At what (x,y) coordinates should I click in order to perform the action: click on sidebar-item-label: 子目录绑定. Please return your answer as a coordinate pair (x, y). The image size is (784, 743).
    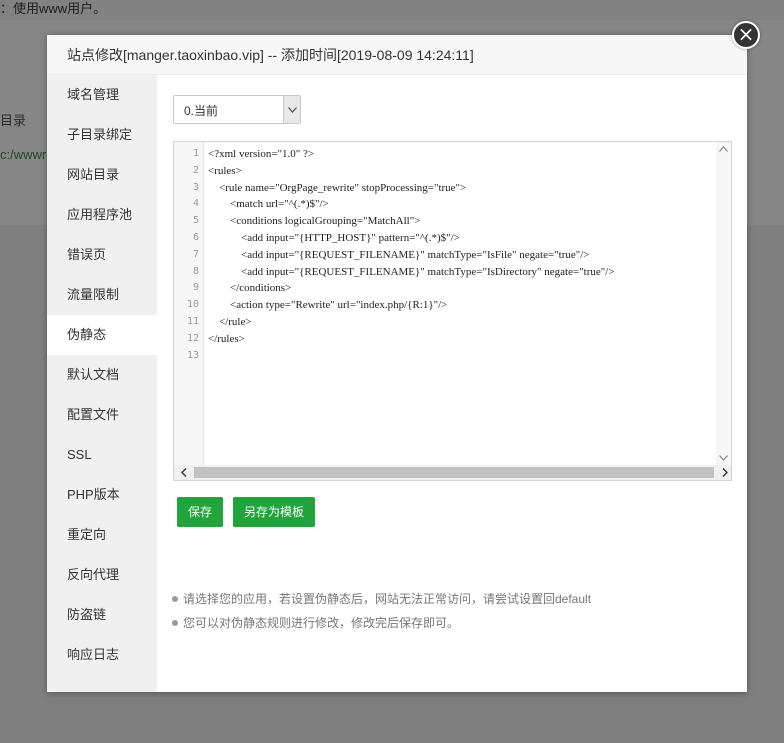
    Looking at the image, I should click on (100, 134).